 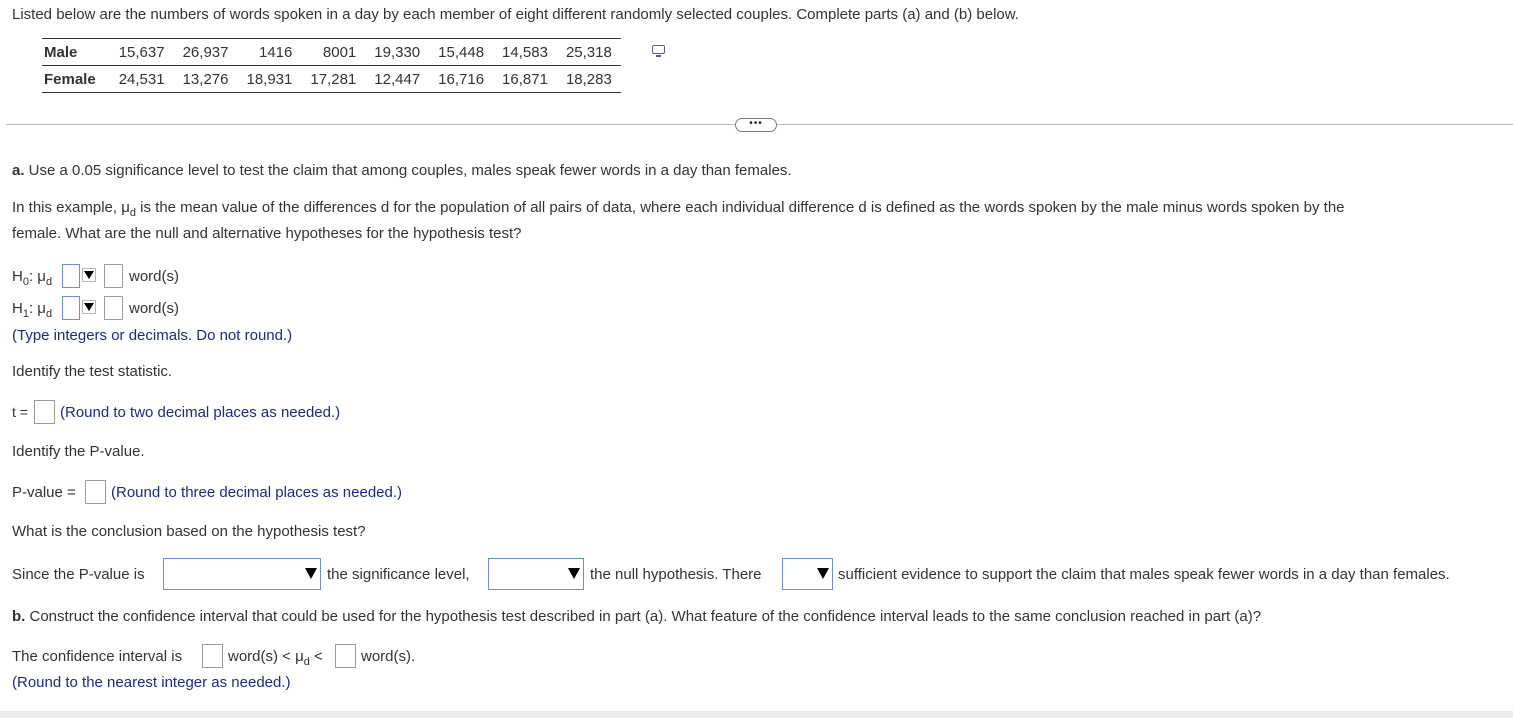 I want to click on ci-end-unit: word(s)., so click(x=388, y=656).